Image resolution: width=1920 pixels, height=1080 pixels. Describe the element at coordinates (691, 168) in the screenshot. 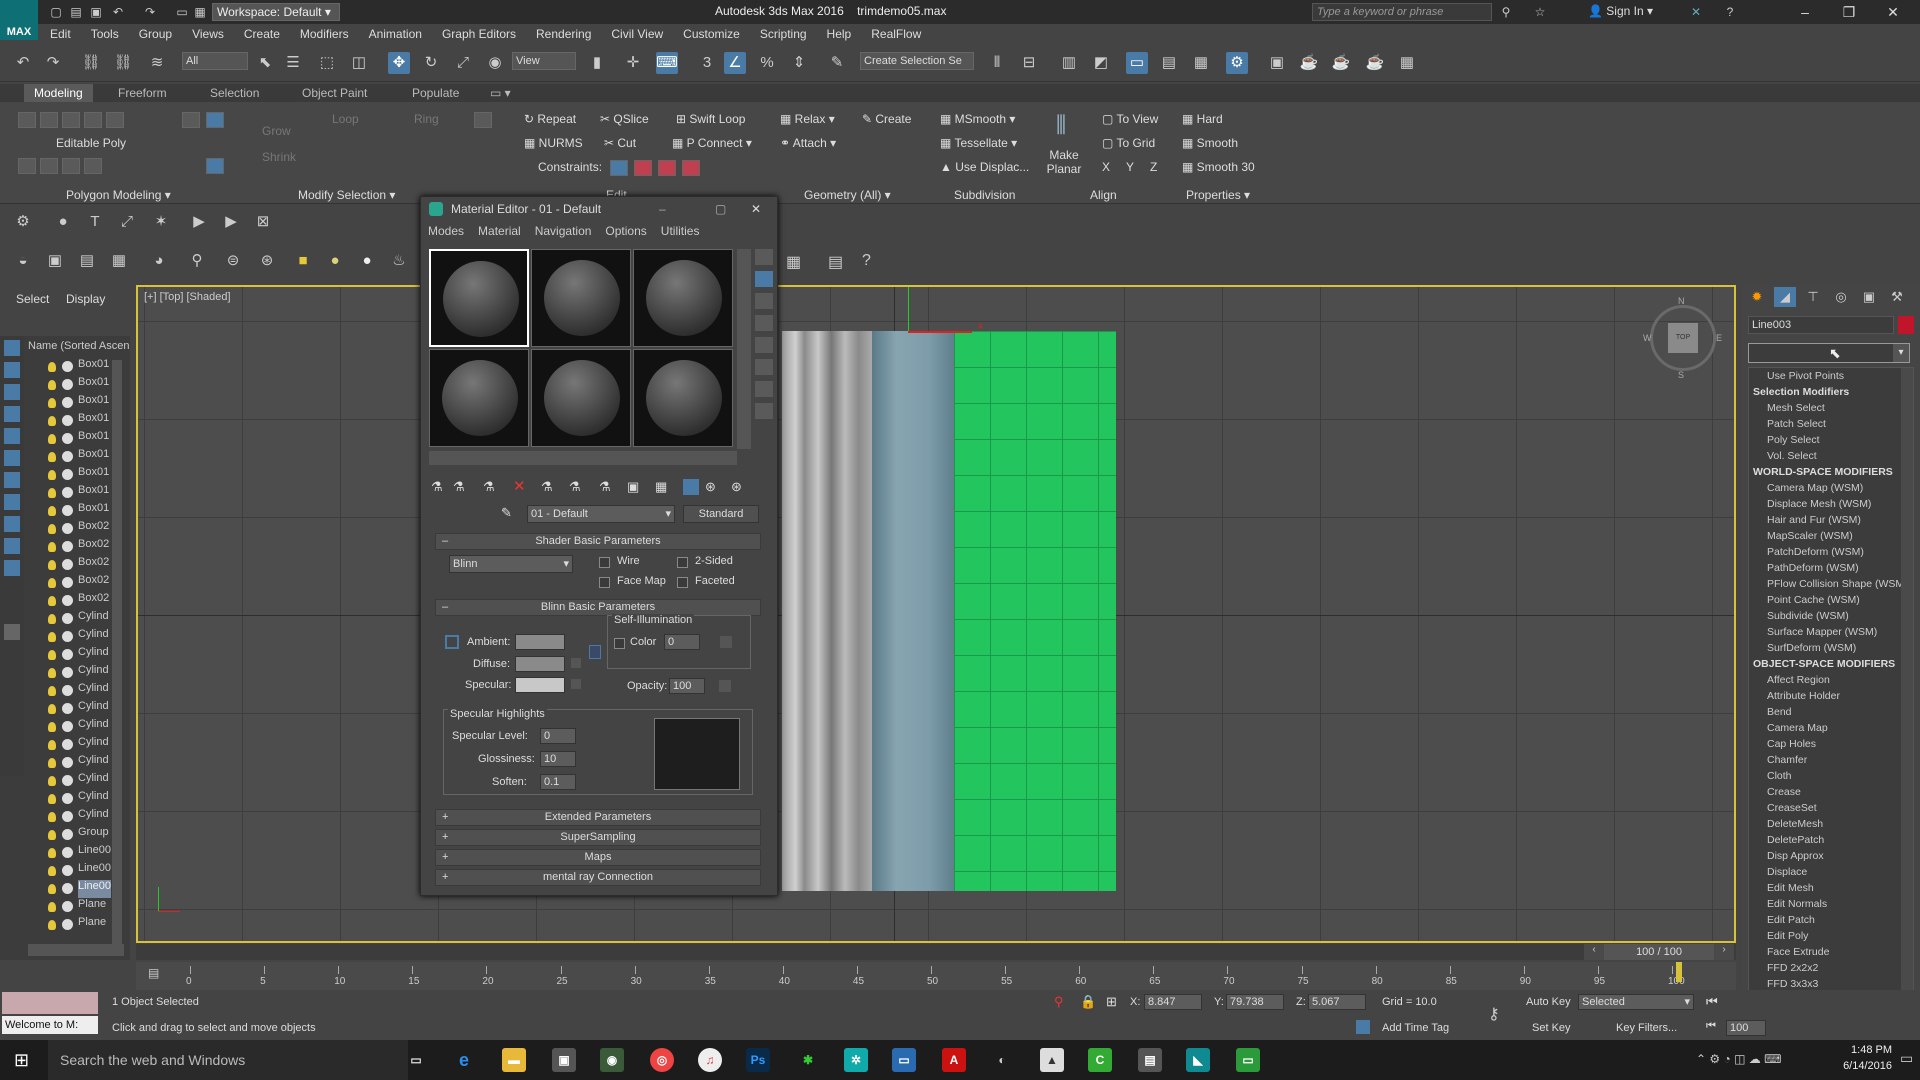

I see `constraint-normal-icon` at that location.